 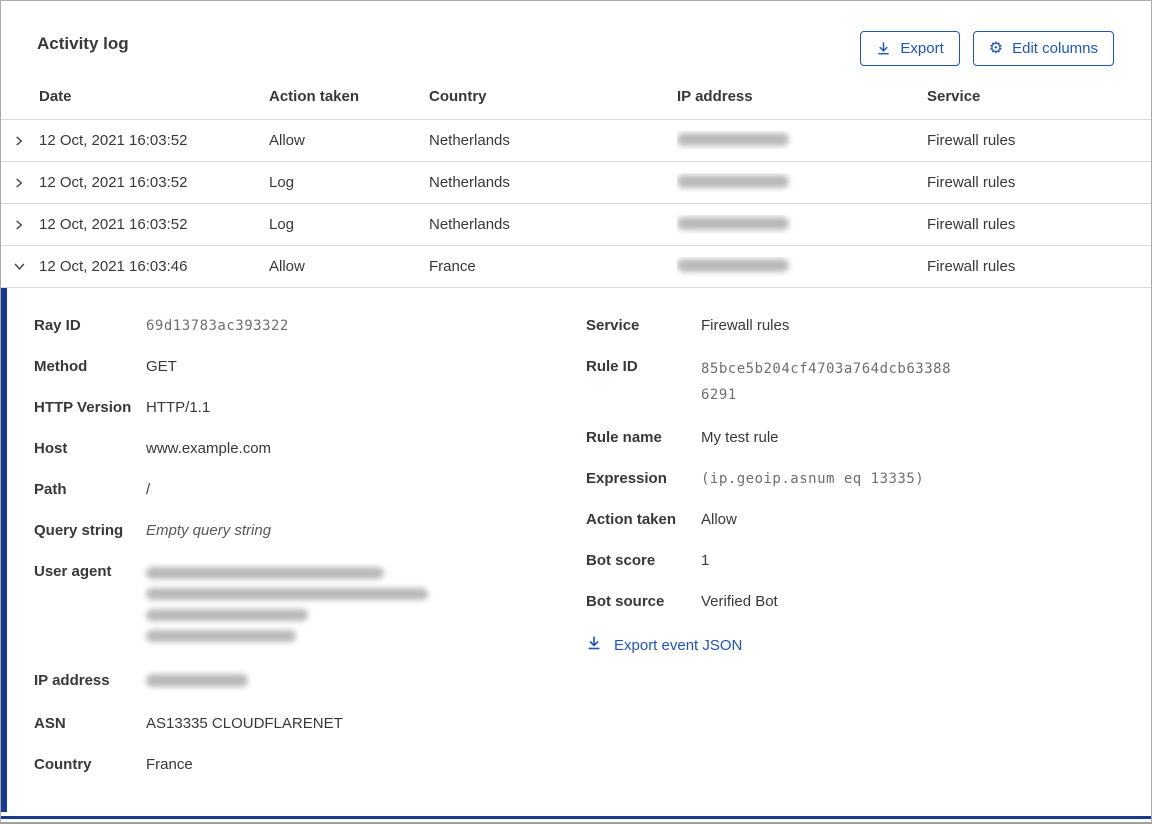 What do you see at coordinates (715, 96) in the screenshot?
I see `column-header-ip-address: IP address` at bounding box center [715, 96].